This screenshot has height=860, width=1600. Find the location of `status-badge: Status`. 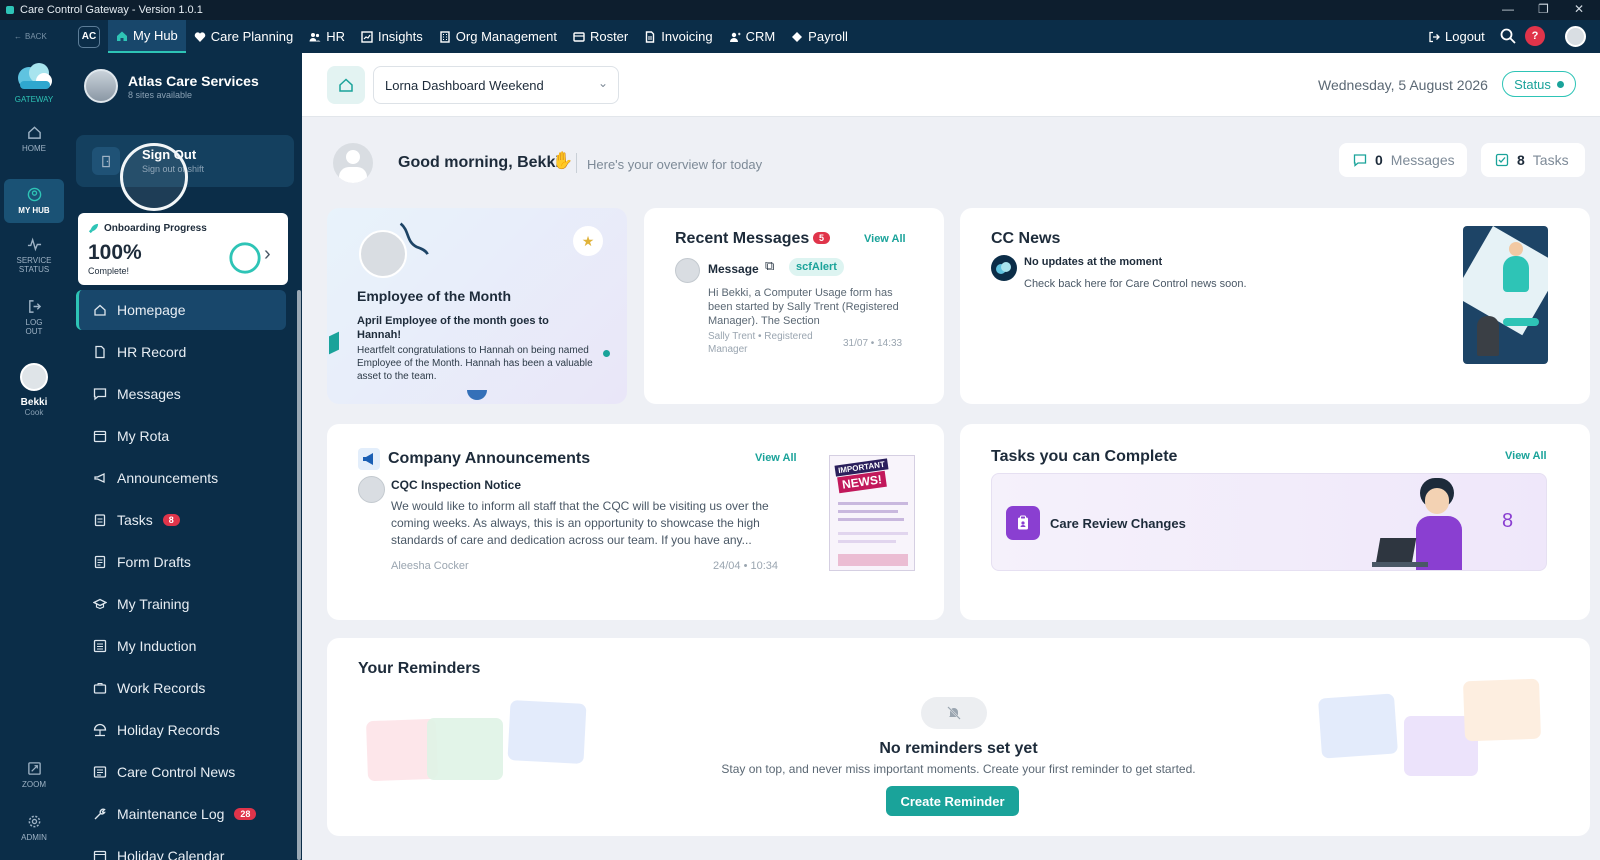

status-badge: Status is located at coordinates (1539, 84).